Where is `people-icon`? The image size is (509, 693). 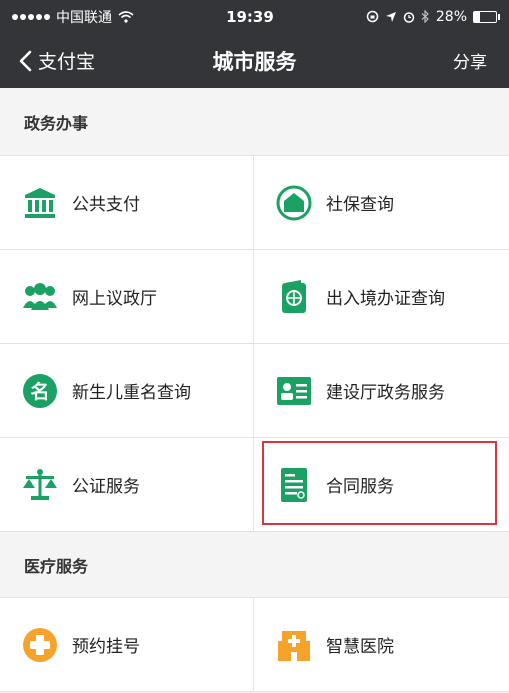
people-icon is located at coordinates (40, 297).